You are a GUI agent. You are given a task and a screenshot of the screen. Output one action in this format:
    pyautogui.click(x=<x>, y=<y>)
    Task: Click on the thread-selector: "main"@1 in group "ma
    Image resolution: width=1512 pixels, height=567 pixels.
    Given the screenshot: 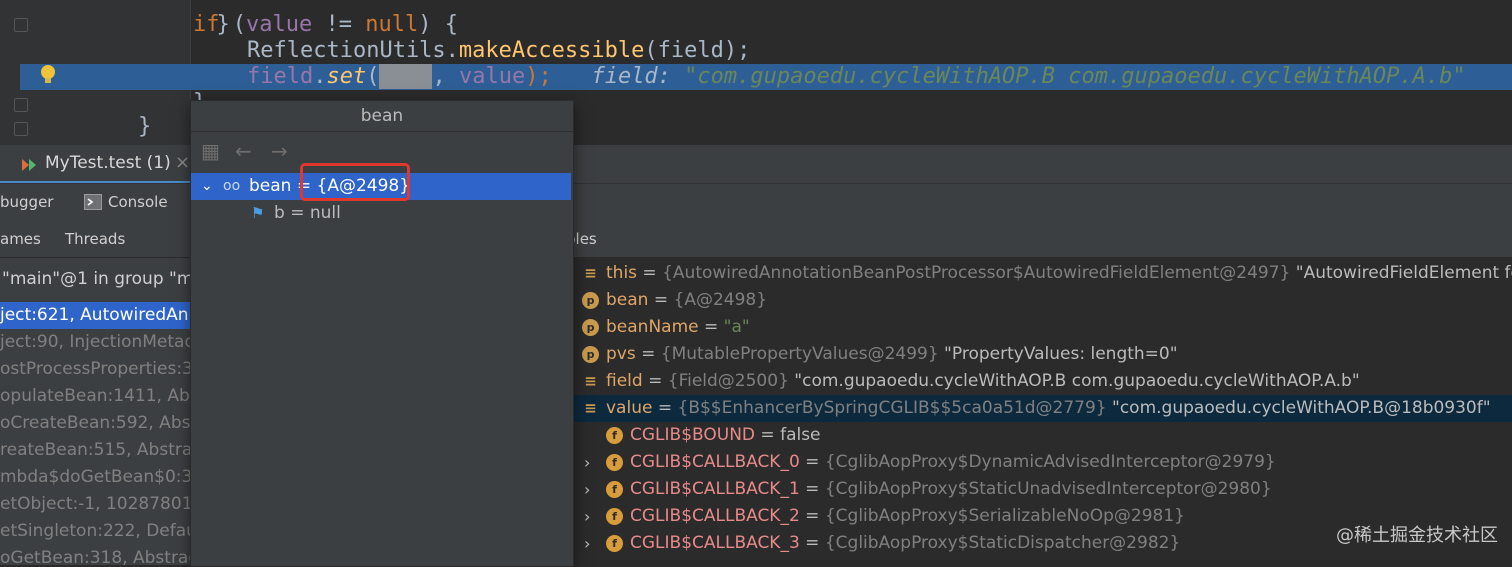 What is the action you would take?
    pyautogui.click(x=95, y=279)
    